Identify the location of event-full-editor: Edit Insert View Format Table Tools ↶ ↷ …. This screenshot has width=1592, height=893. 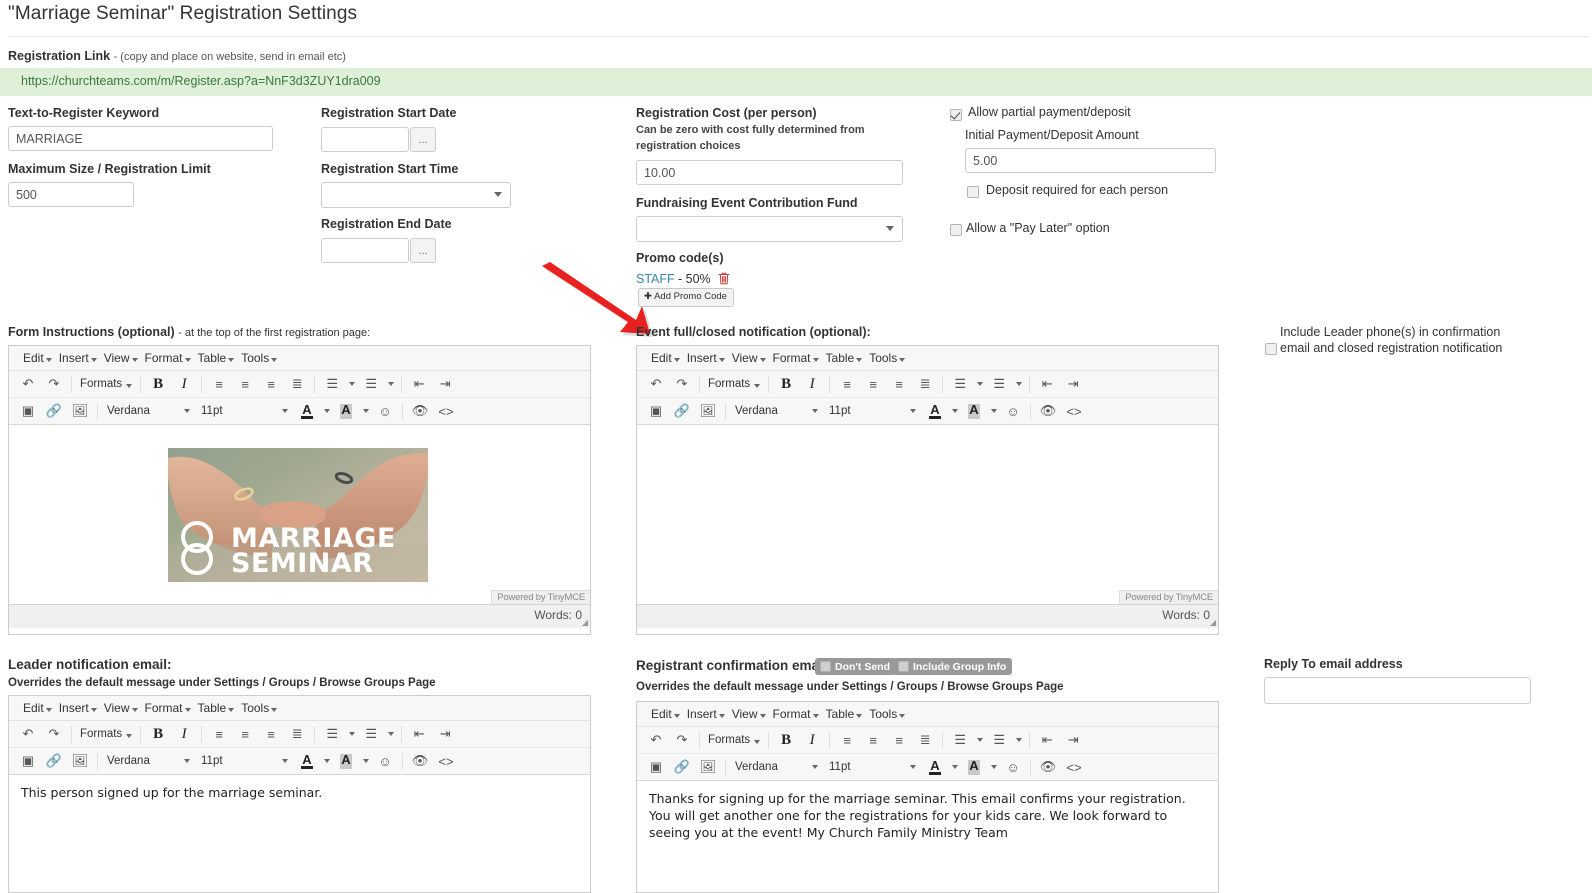
(927, 490).